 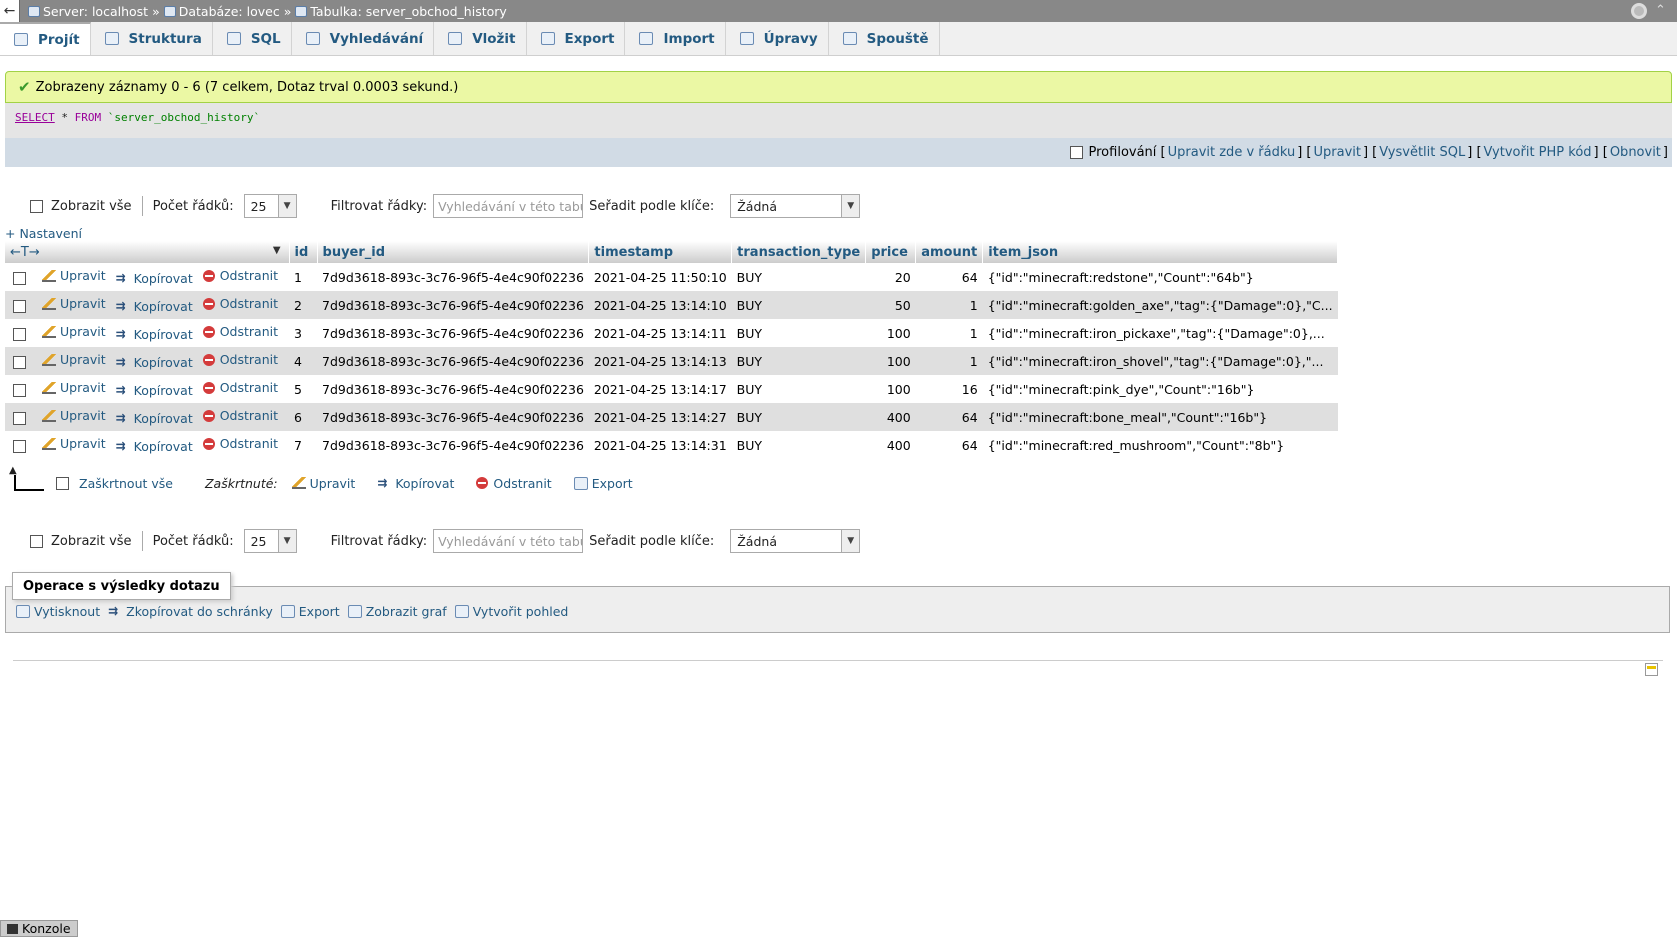 What do you see at coordinates (397, 611) in the screenshot?
I see `display-chart-link: Zobrazit graf` at bounding box center [397, 611].